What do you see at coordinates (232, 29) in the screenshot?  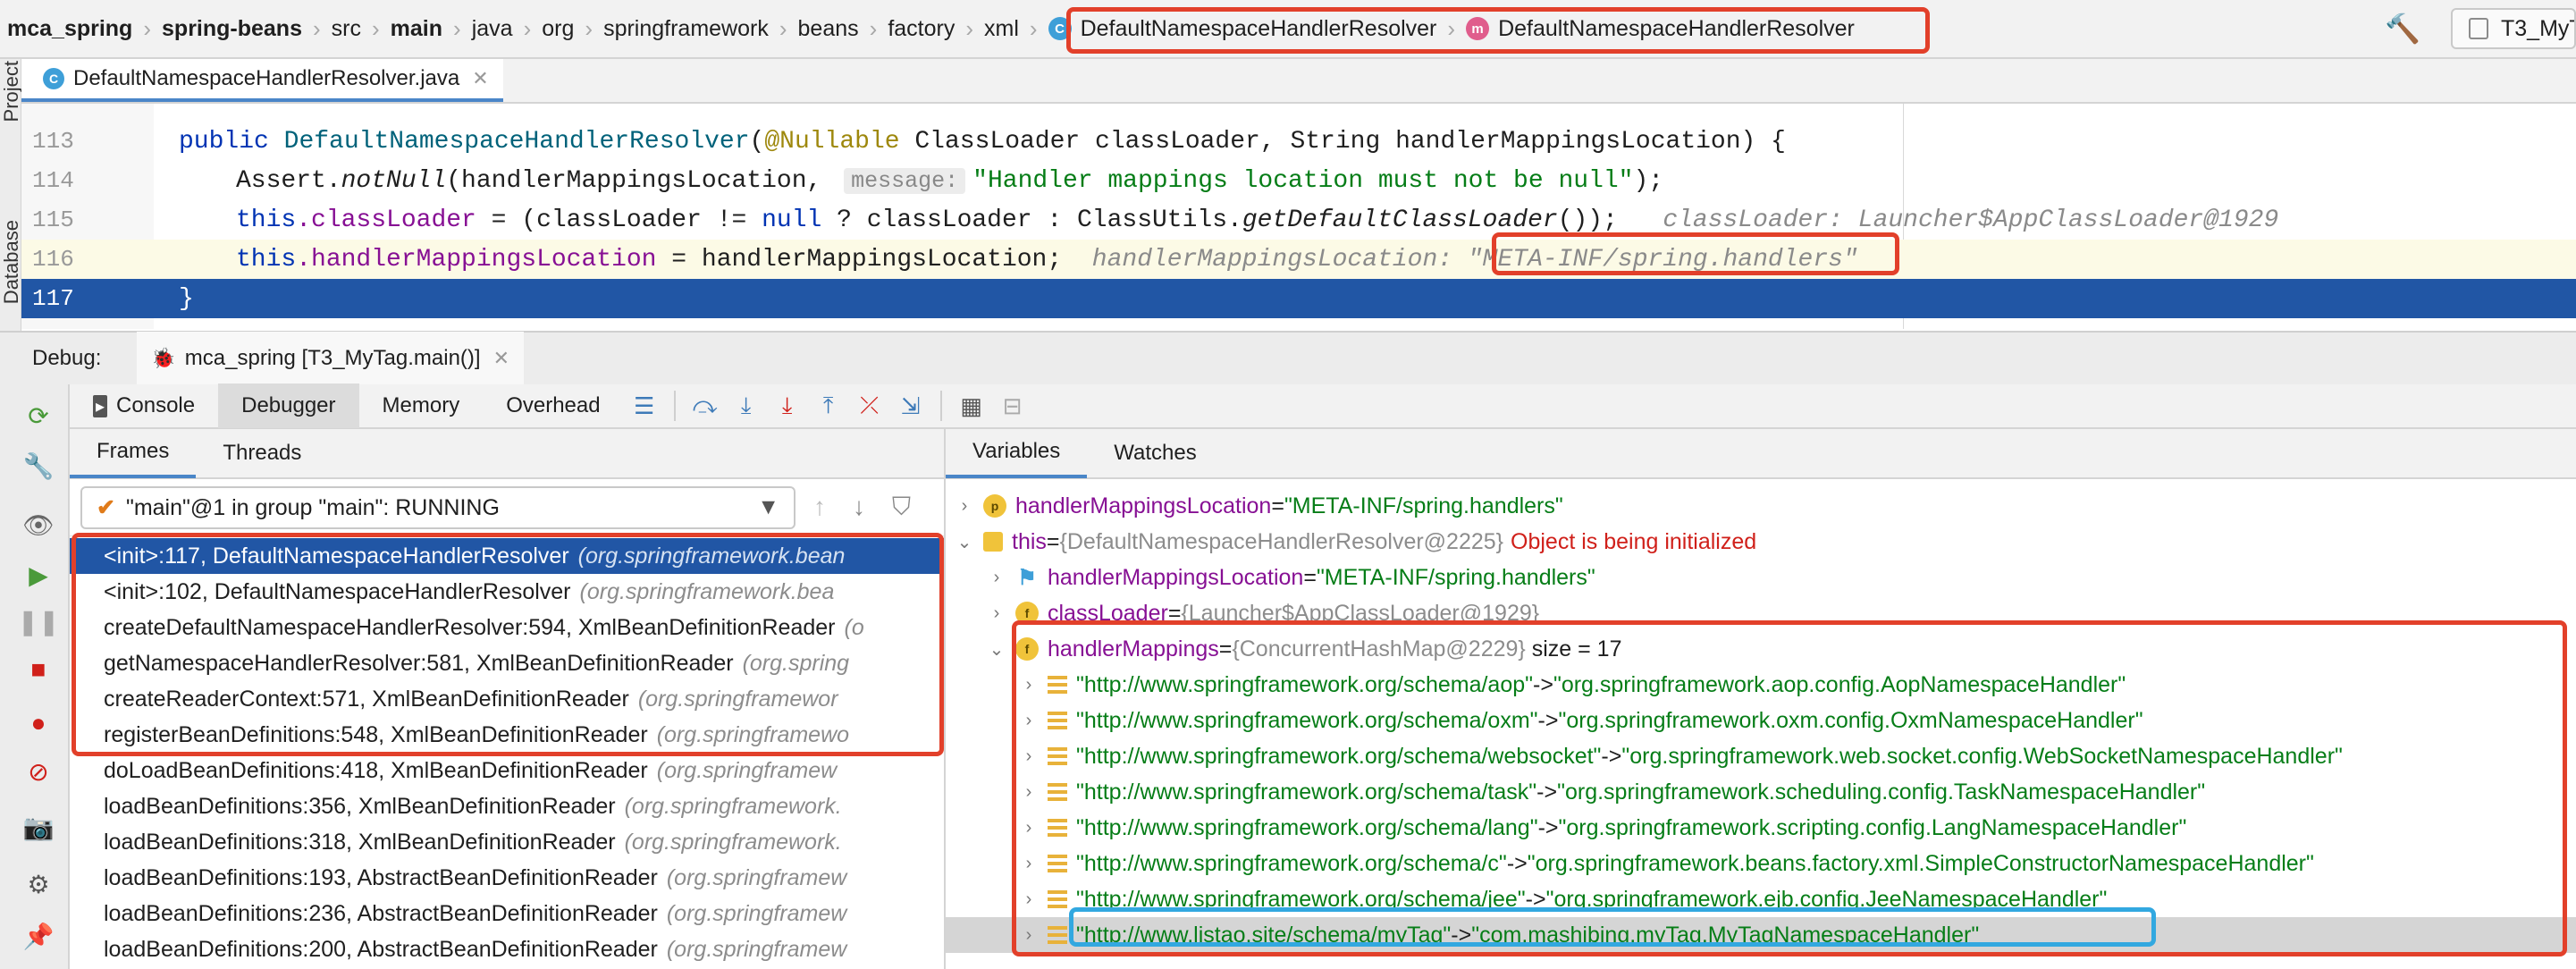 I see `breadcrumb-spring-beans: spring-beans` at bounding box center [232, 29].